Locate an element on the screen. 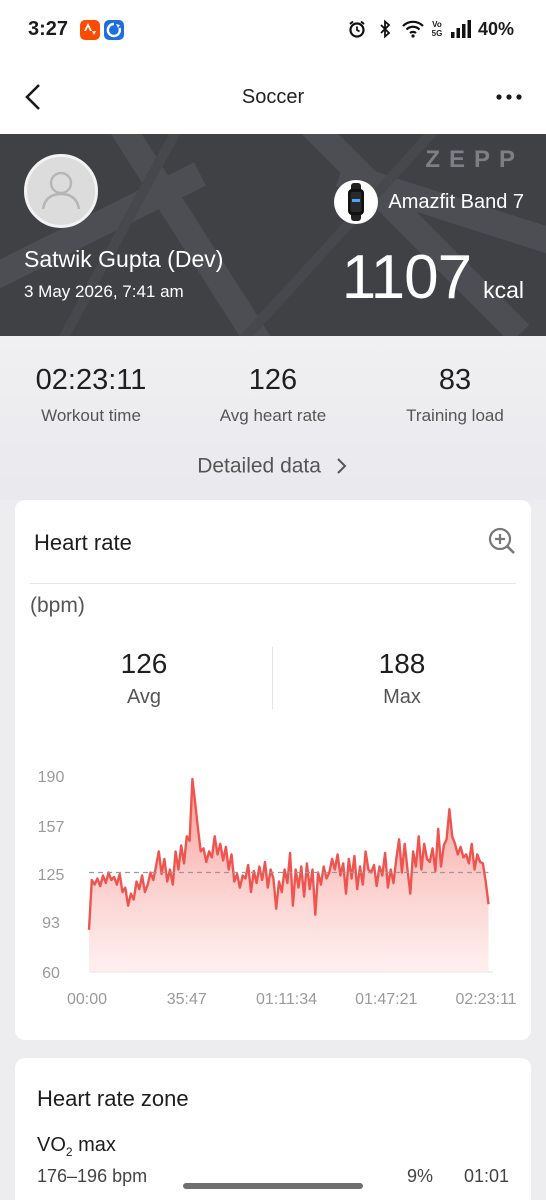 This screenshot has height=1200, width=546. app-header: Soccer is located at coordinates (273, 98).